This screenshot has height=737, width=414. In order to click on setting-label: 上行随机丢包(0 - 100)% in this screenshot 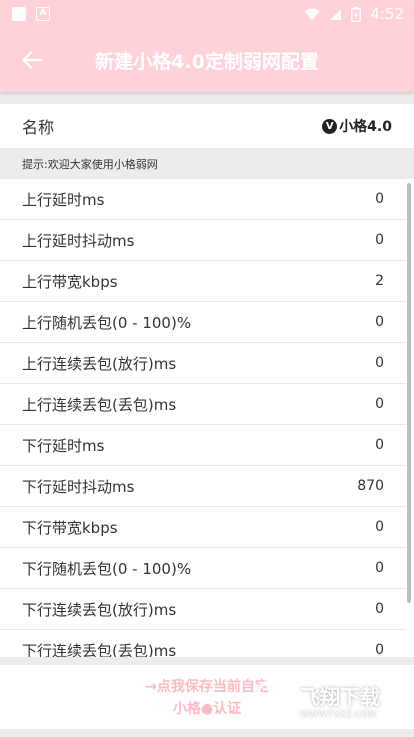, I will do `click(107, 322)`.